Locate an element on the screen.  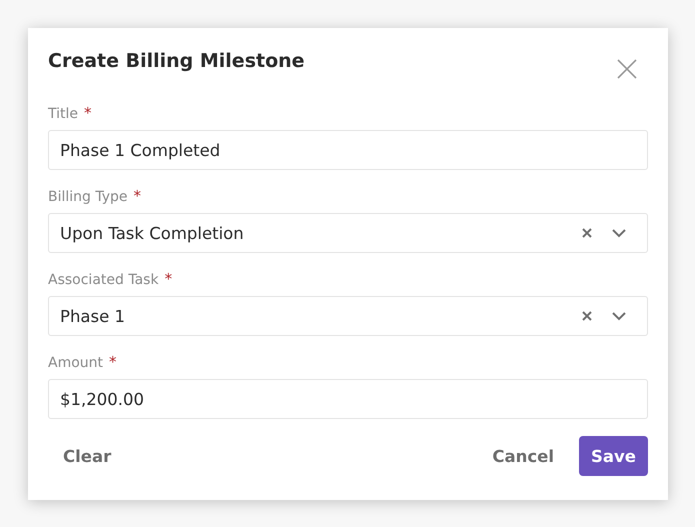
field-label: Title is located at coordinates (63, 114).